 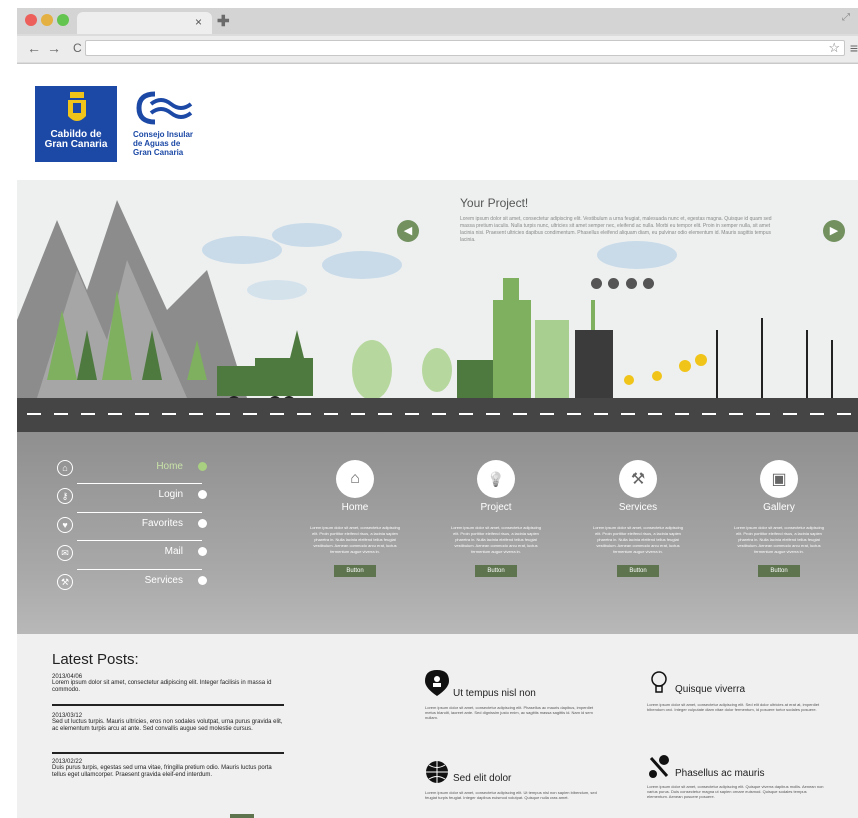 What do you see at coordinates (710, 689) in the screenshot?
I see `feature-title: Quisque viverra` at bounding box center [710, 689].